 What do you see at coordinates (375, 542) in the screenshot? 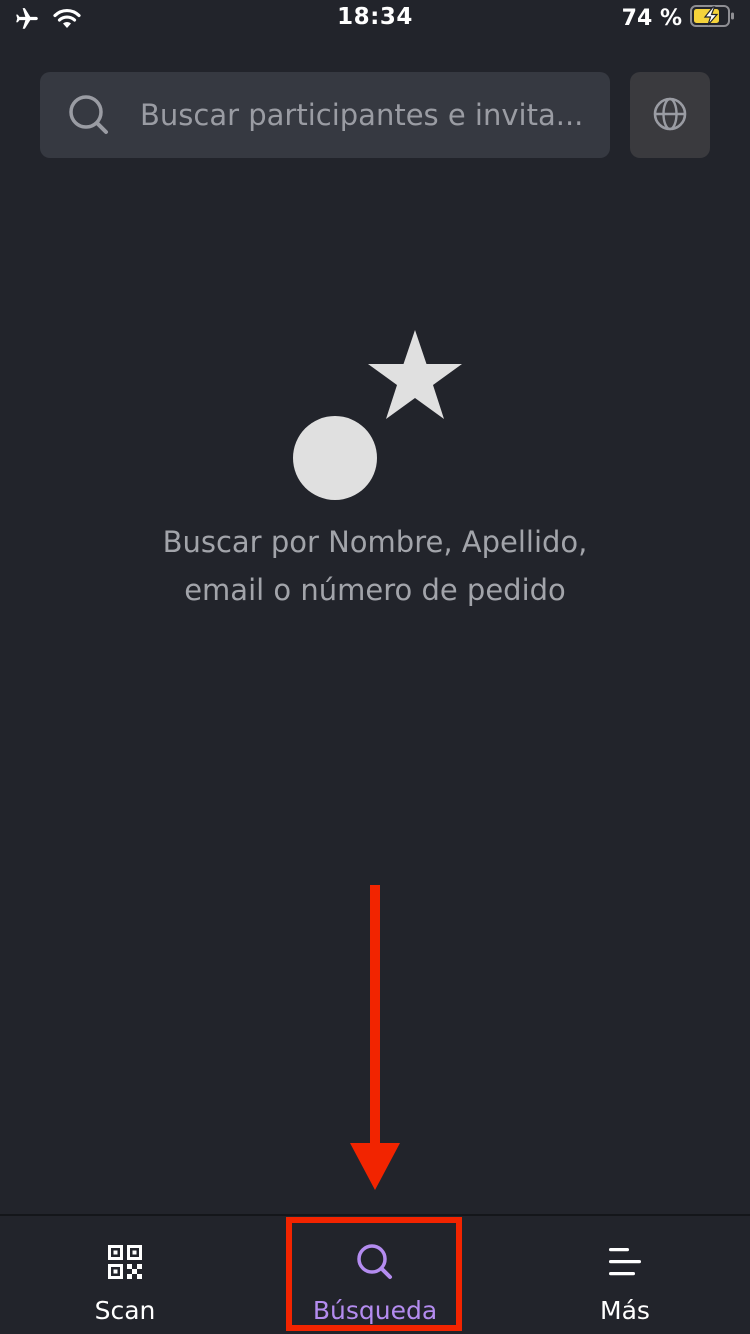
I see `empty-state-line-1: Buscar por Nombre, Apellido,` at bounding box center [375, 542].